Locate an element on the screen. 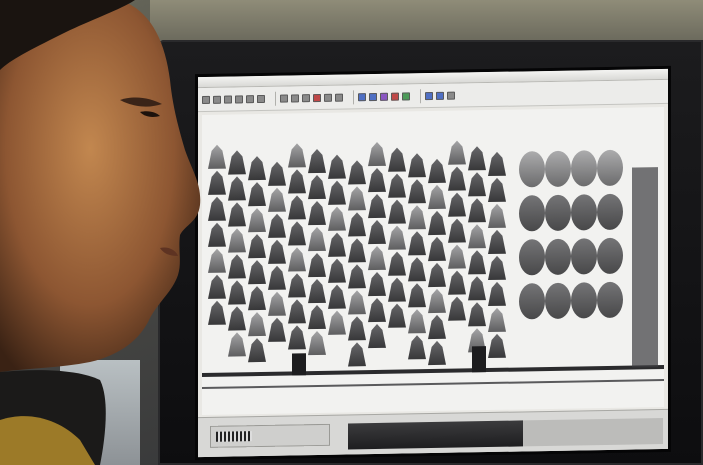  barcode-thumbnail is located at coordinates (234, 436).